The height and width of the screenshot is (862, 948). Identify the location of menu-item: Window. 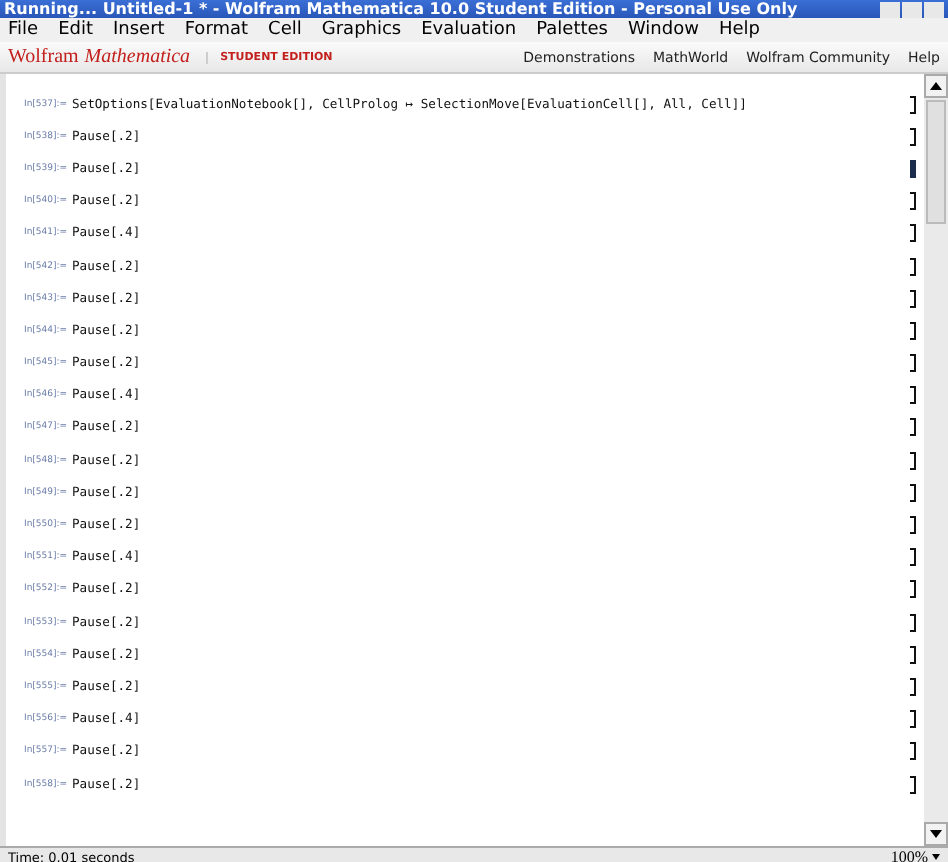
(663, 30).